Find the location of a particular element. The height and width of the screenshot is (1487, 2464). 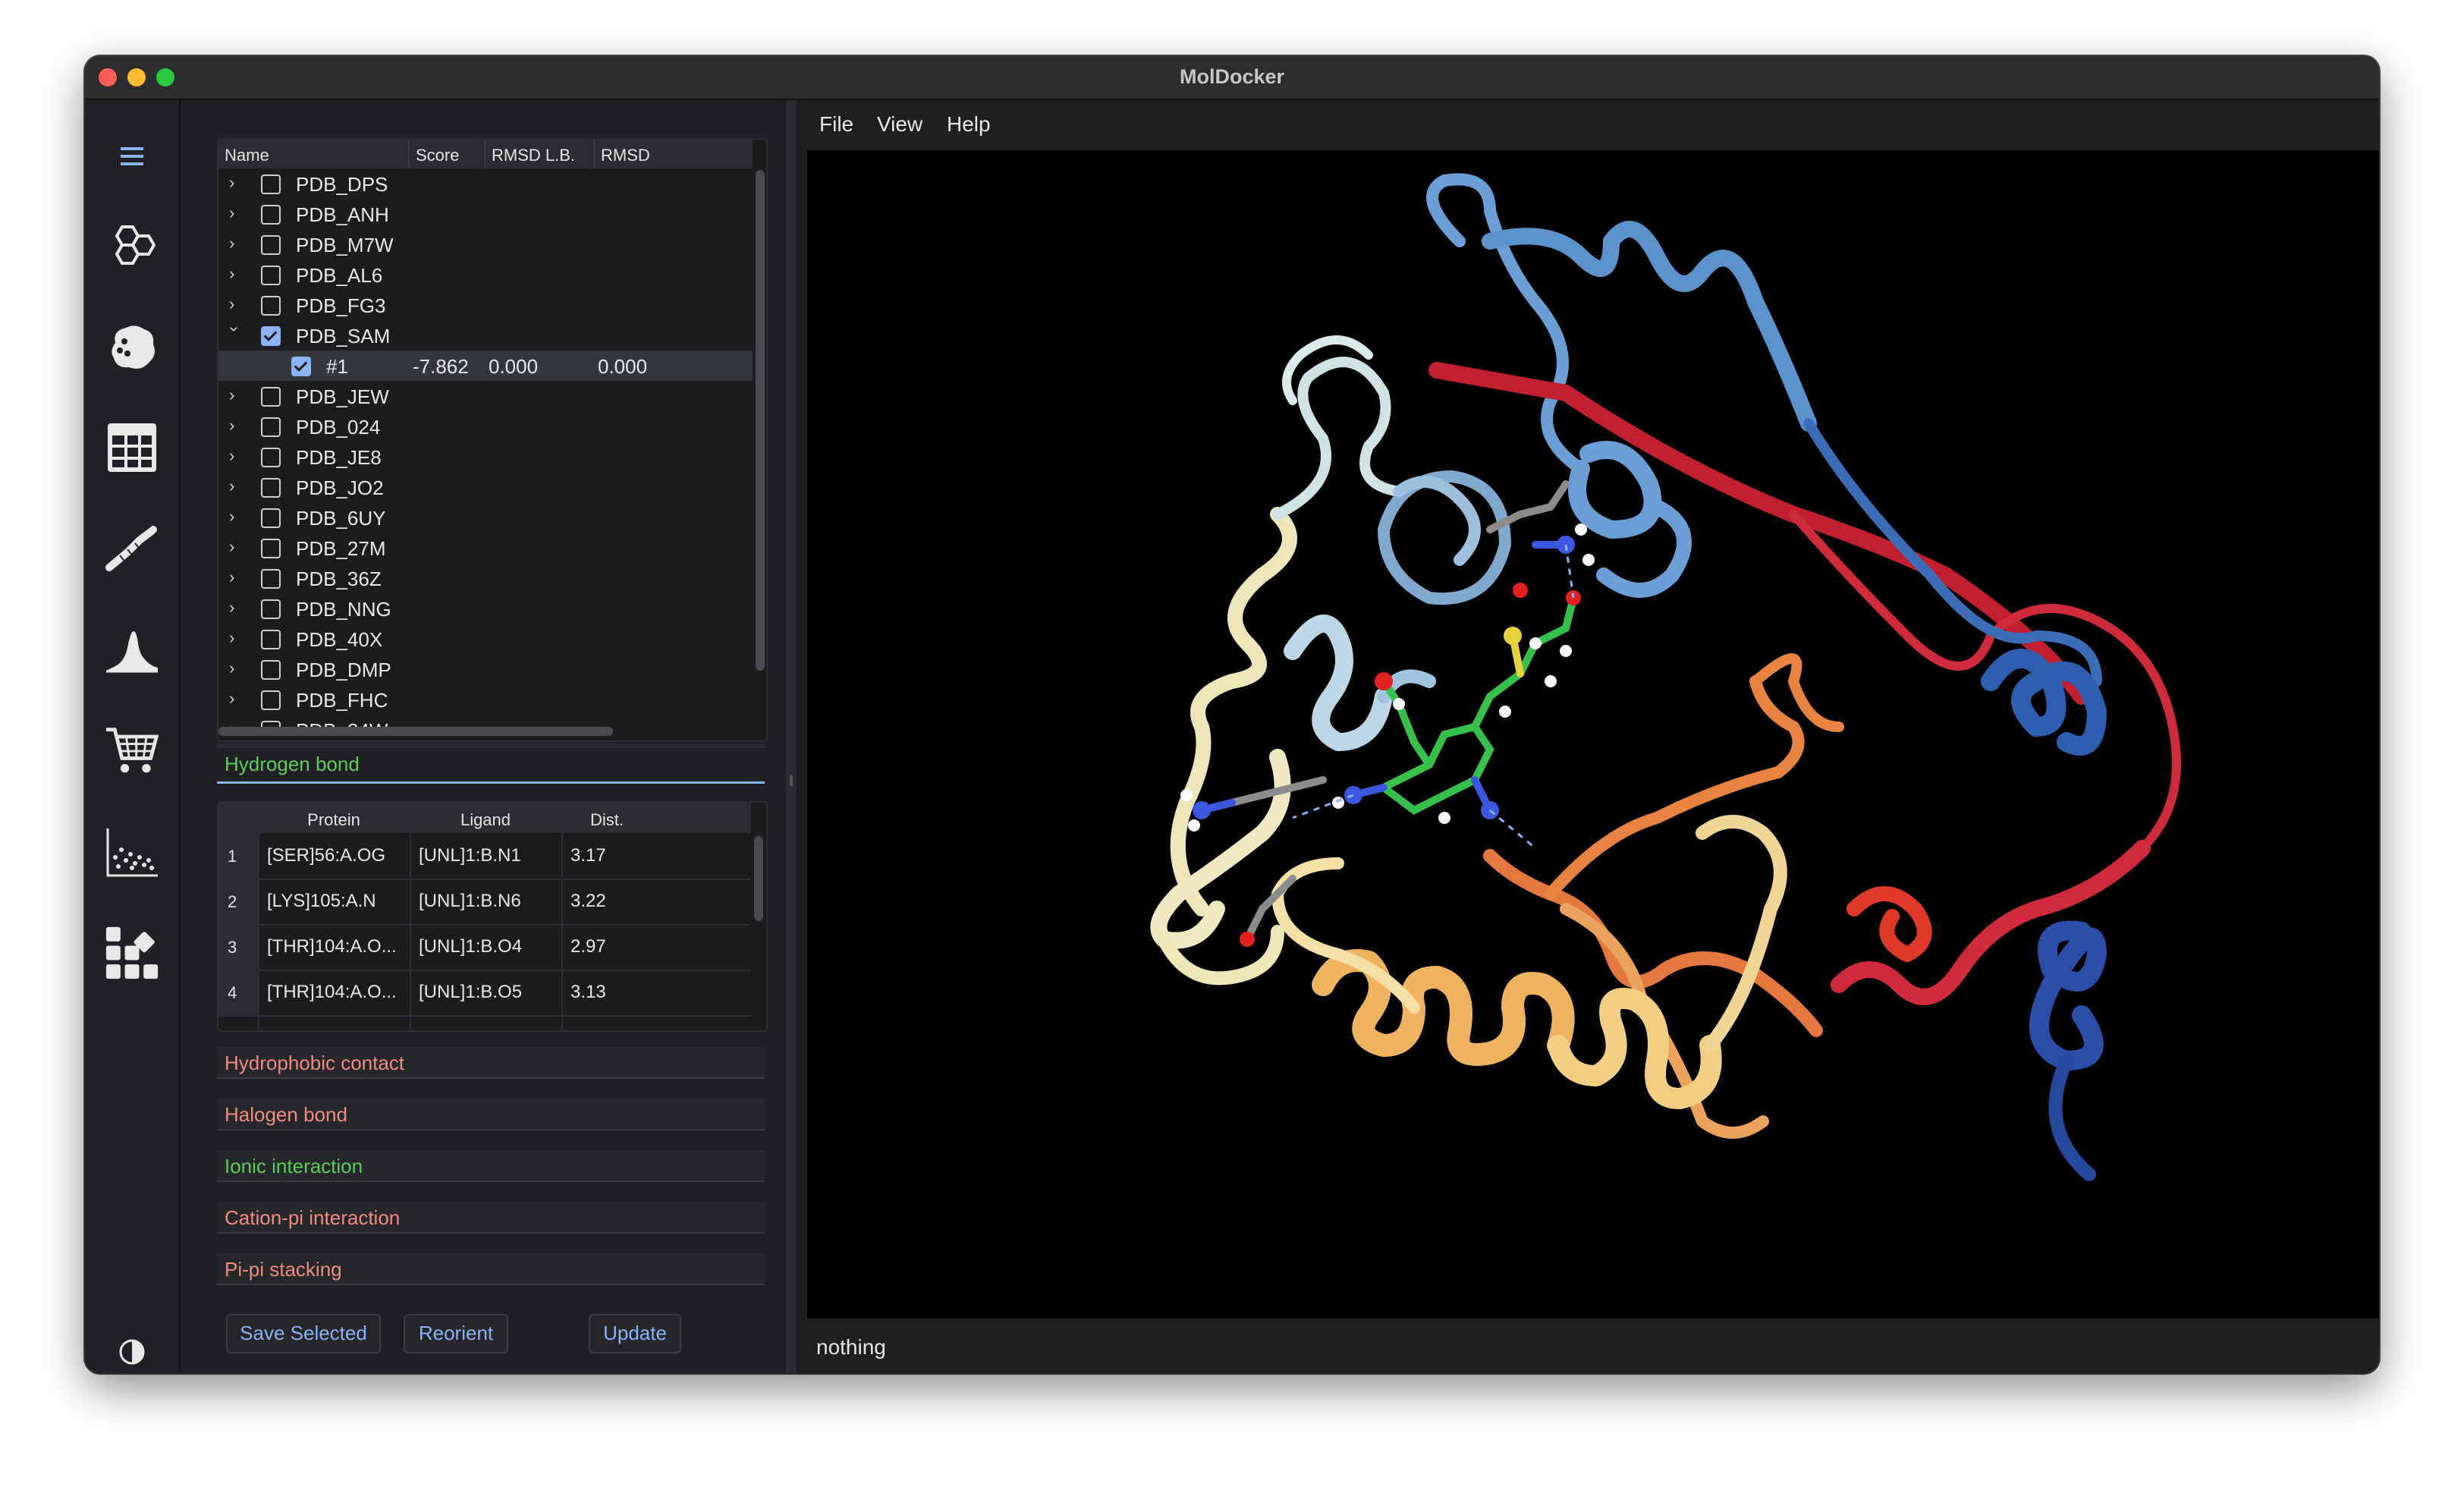

scatter-plot-icon is located at coordinates (132, 853).